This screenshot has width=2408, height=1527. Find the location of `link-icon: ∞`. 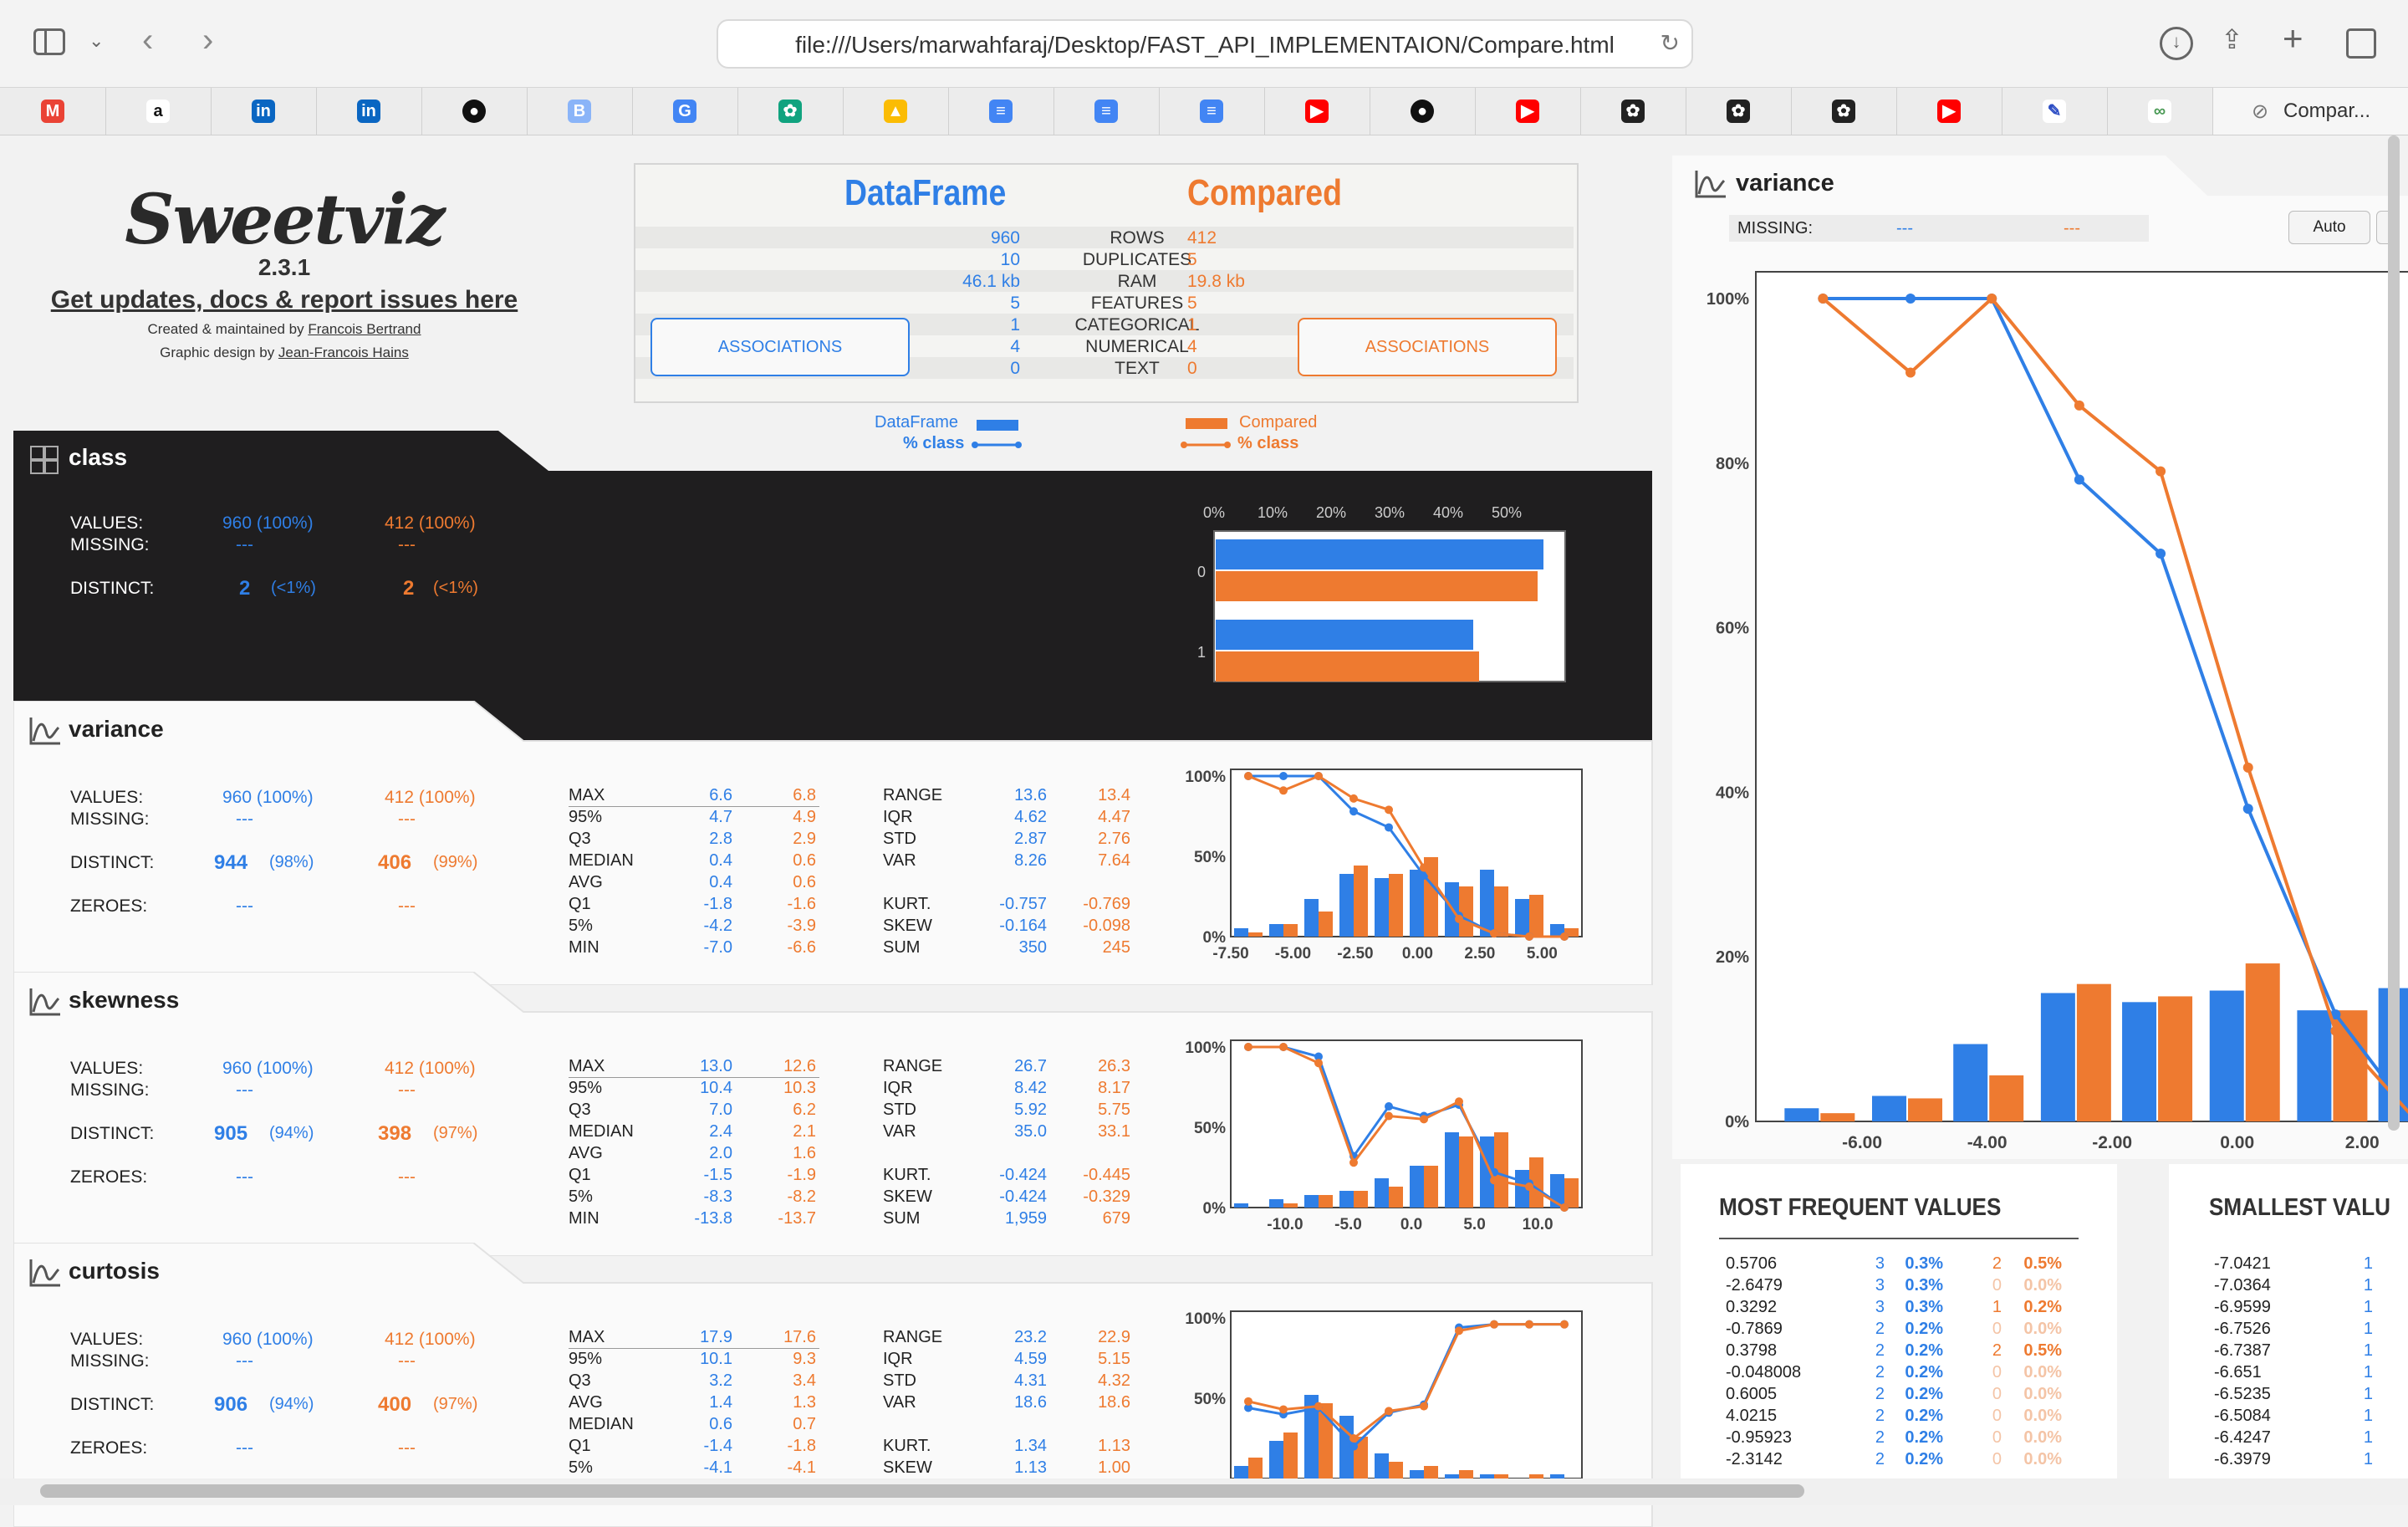

link-icon: ∞ is located at coordinates (2160, 111).